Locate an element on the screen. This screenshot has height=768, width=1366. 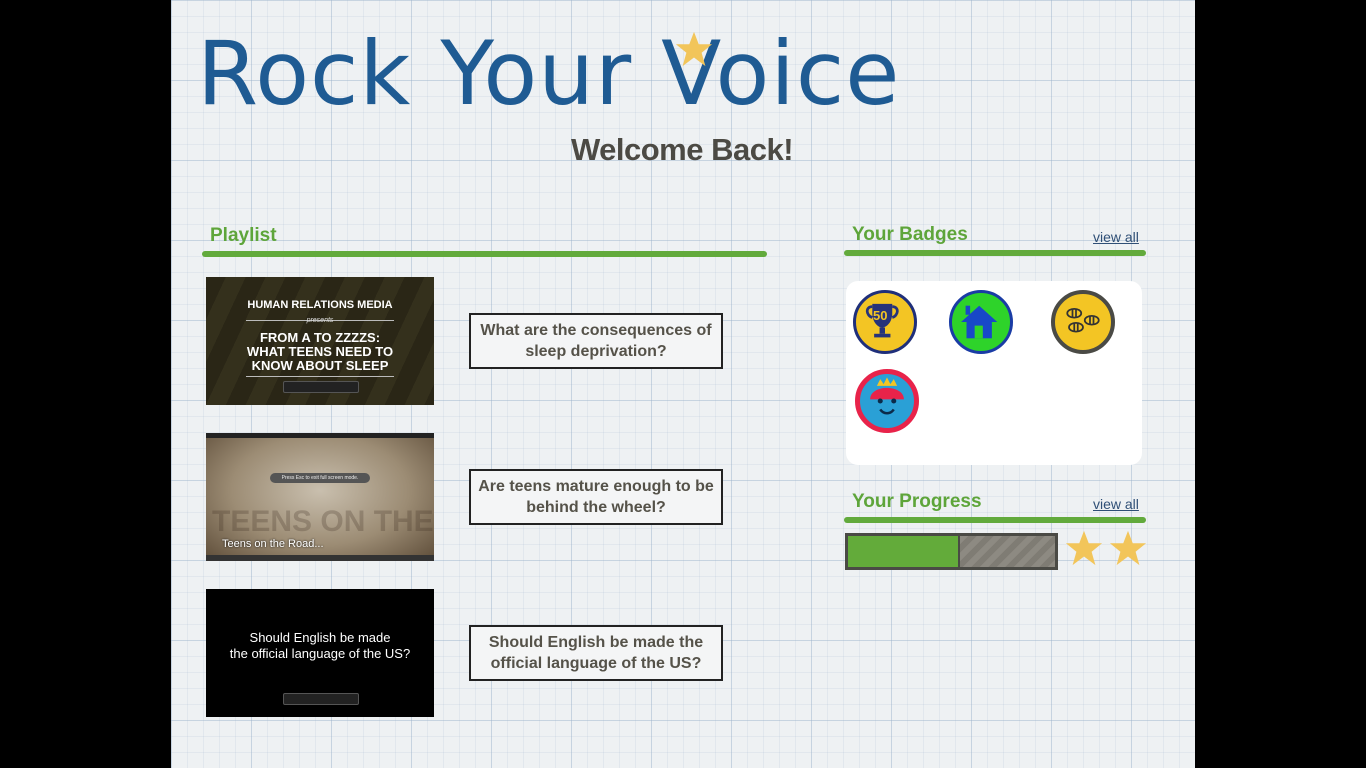
house-badge-icon is located at coordinates (981, 322).